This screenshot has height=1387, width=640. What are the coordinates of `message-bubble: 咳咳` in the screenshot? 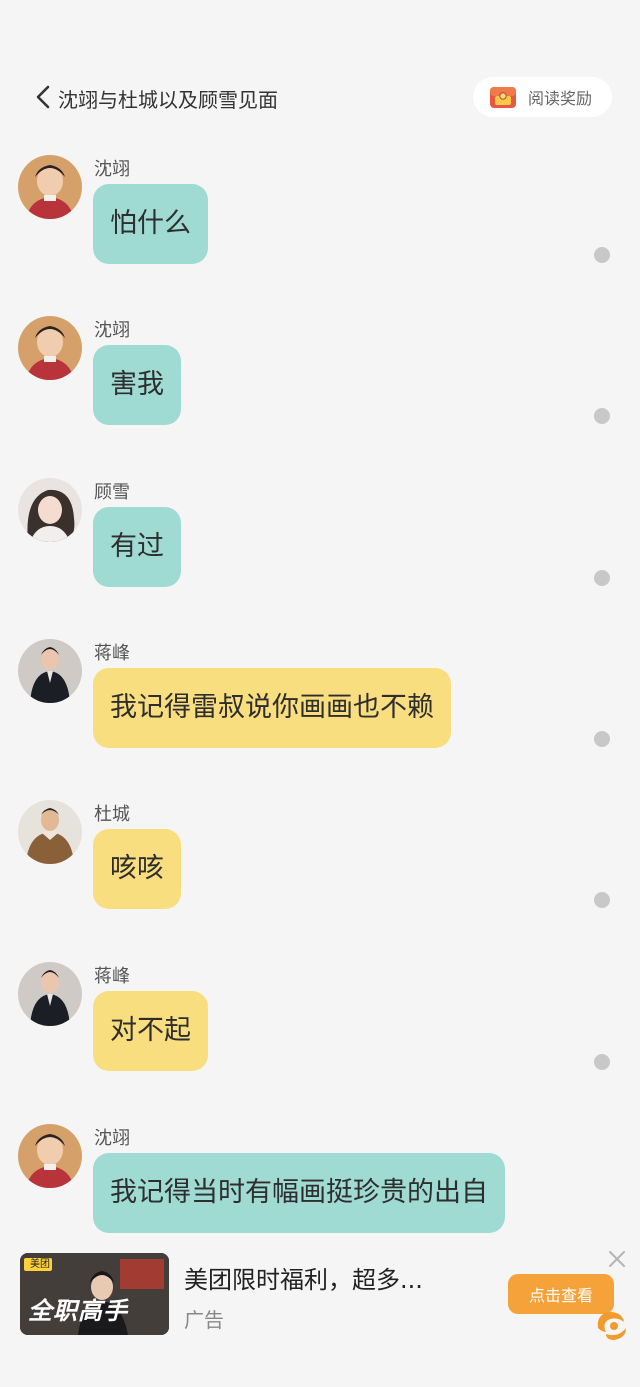 It's located at (137, 869).